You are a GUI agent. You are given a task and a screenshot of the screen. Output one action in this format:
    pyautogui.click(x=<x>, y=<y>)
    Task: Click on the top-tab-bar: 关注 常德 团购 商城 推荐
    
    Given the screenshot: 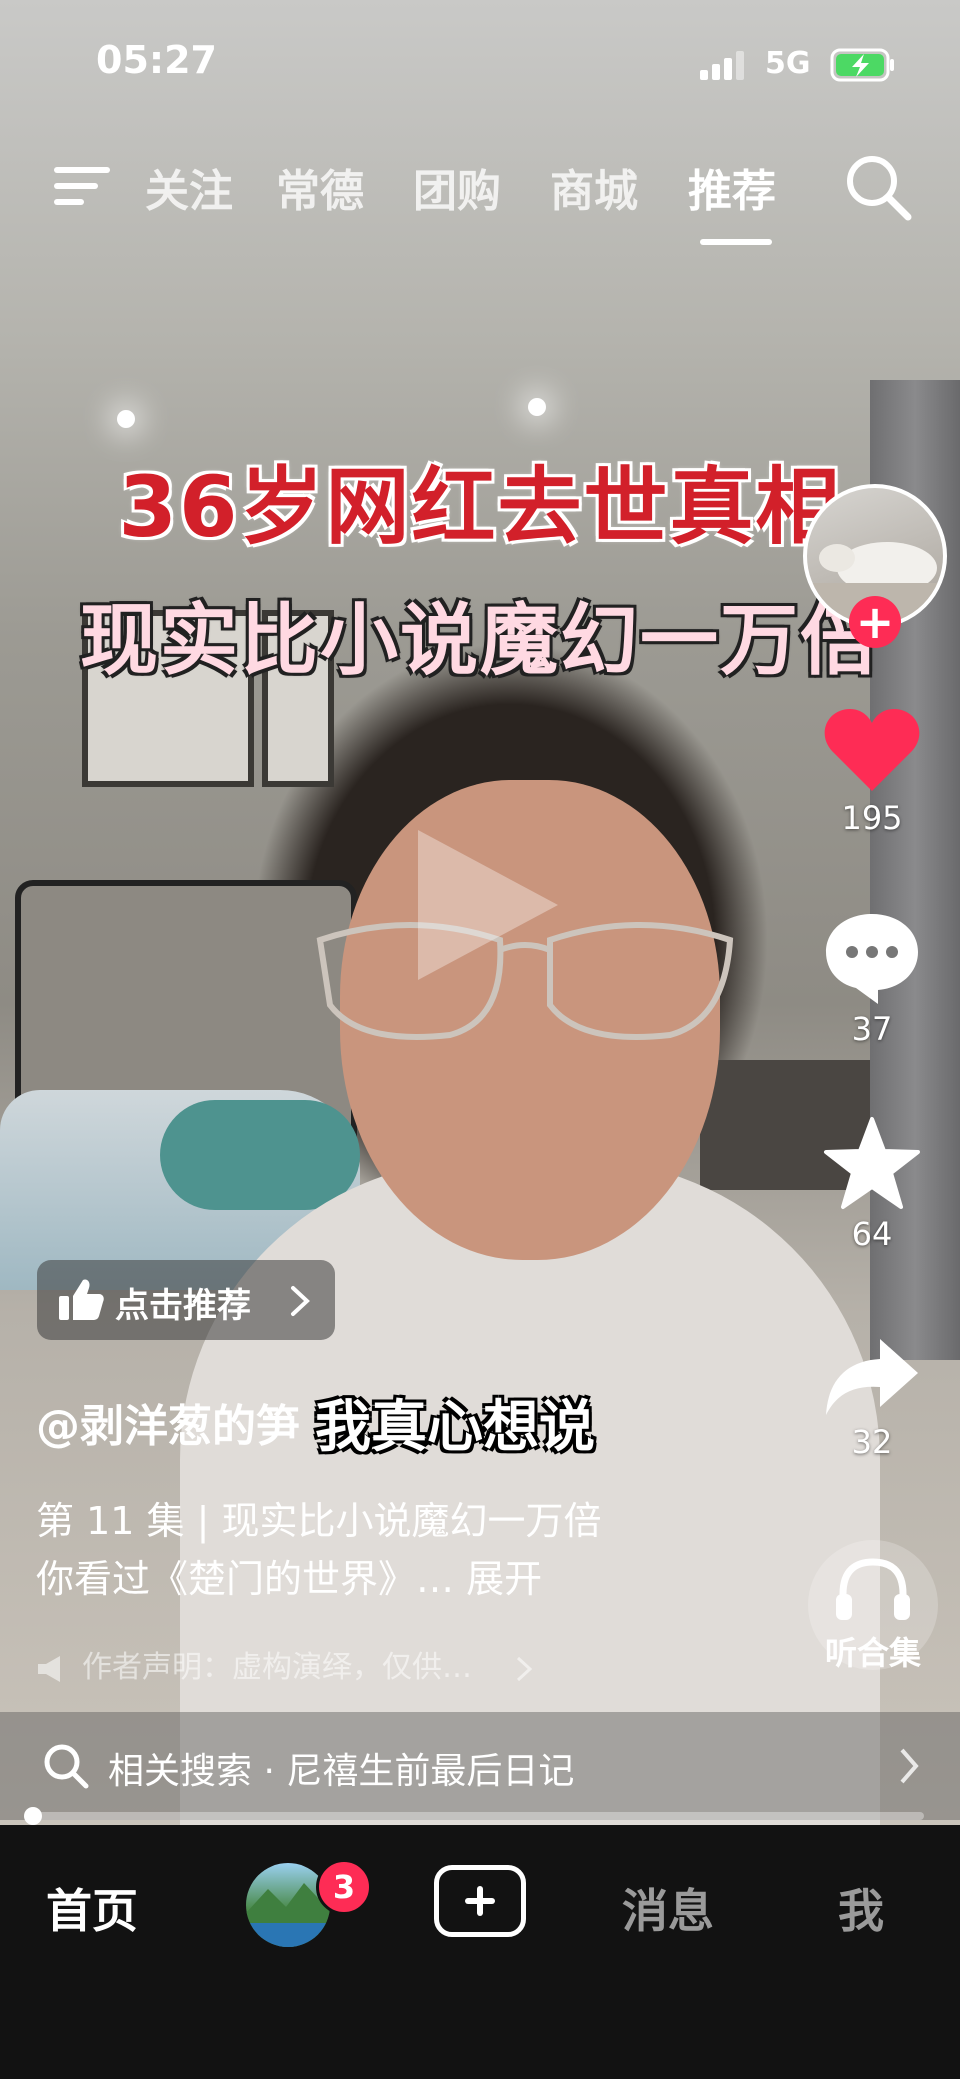 What is the action you would take?
    pyautogui.click(x=480, y=195)
    